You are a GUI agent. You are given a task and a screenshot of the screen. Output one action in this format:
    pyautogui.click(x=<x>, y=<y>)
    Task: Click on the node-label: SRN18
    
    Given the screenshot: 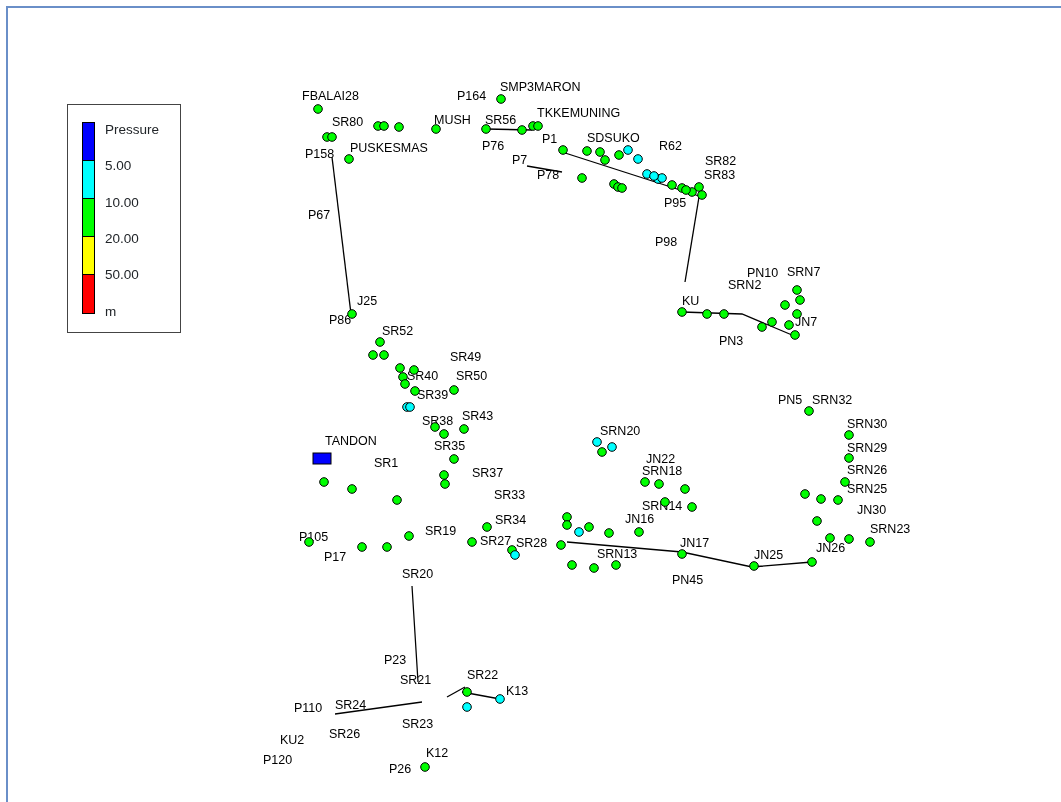 What is the action you would take?
    pyautogui.click(x=662, y=471)
    